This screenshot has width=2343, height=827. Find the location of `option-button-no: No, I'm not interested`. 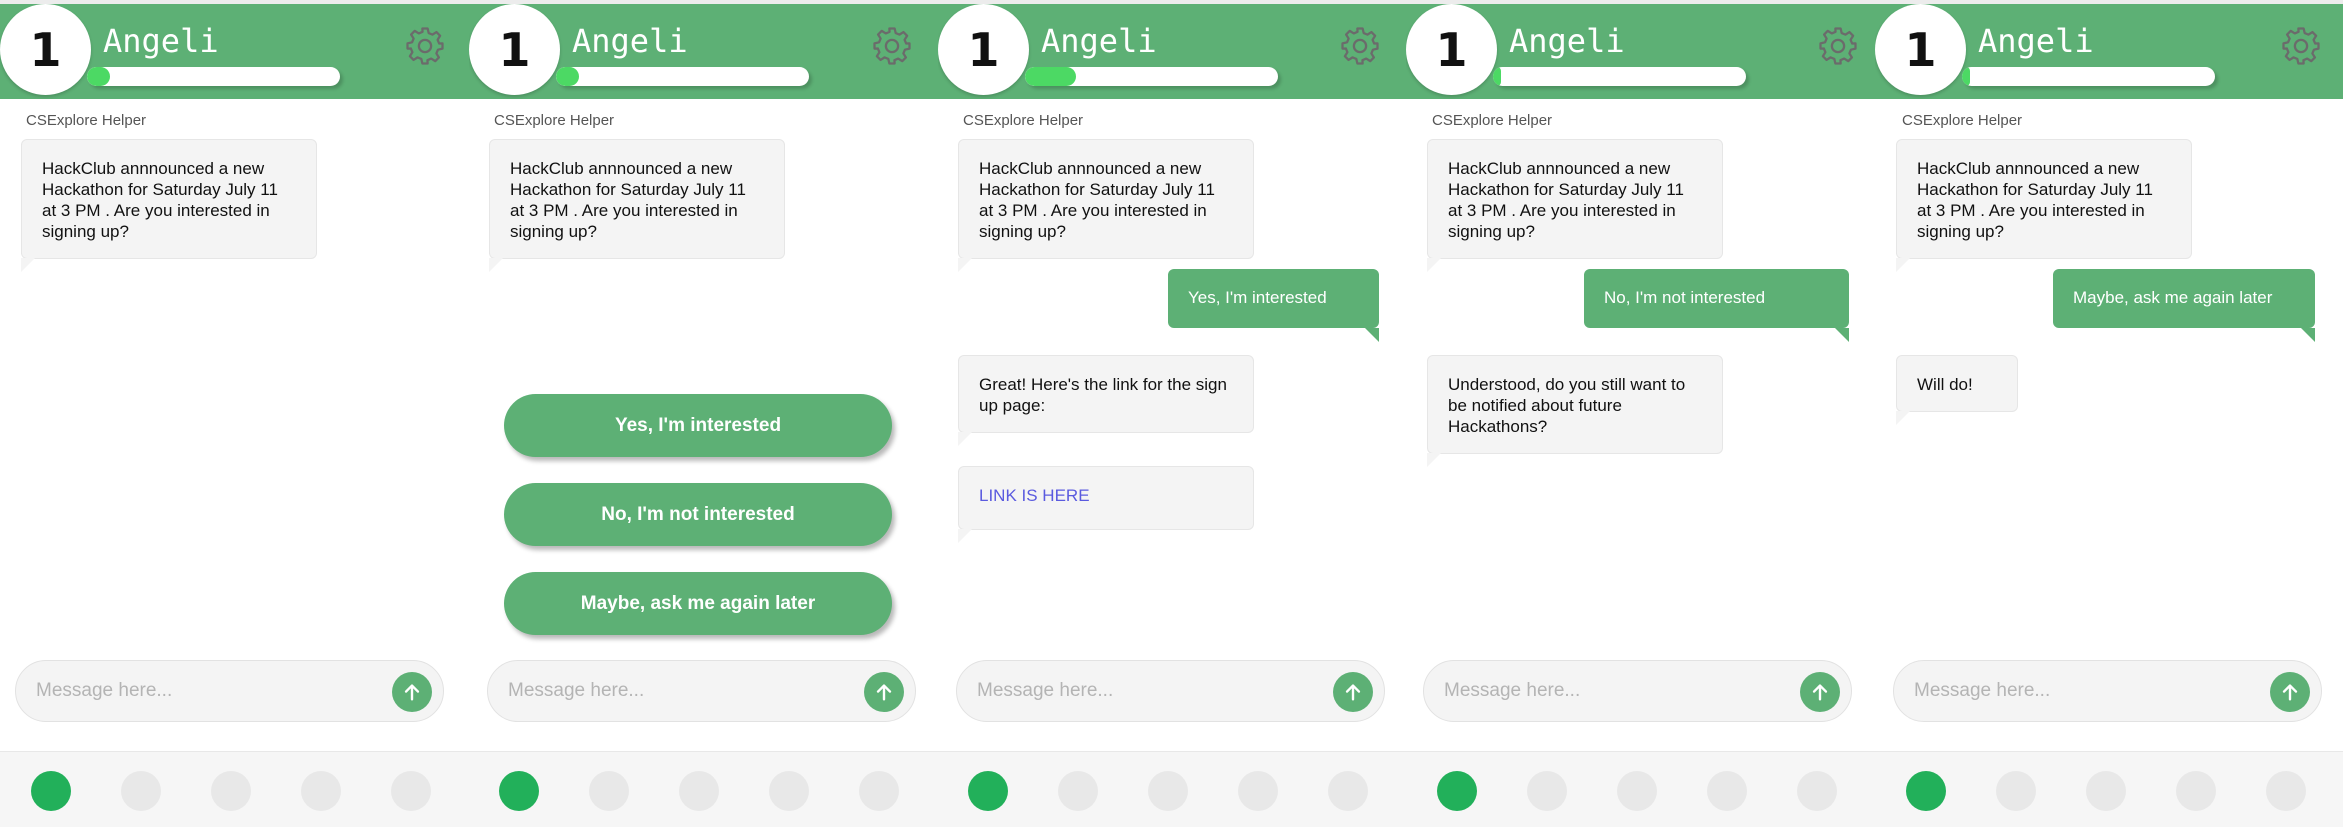

option-button-no: No, I'm not interested is located at coordinates (698, 514).